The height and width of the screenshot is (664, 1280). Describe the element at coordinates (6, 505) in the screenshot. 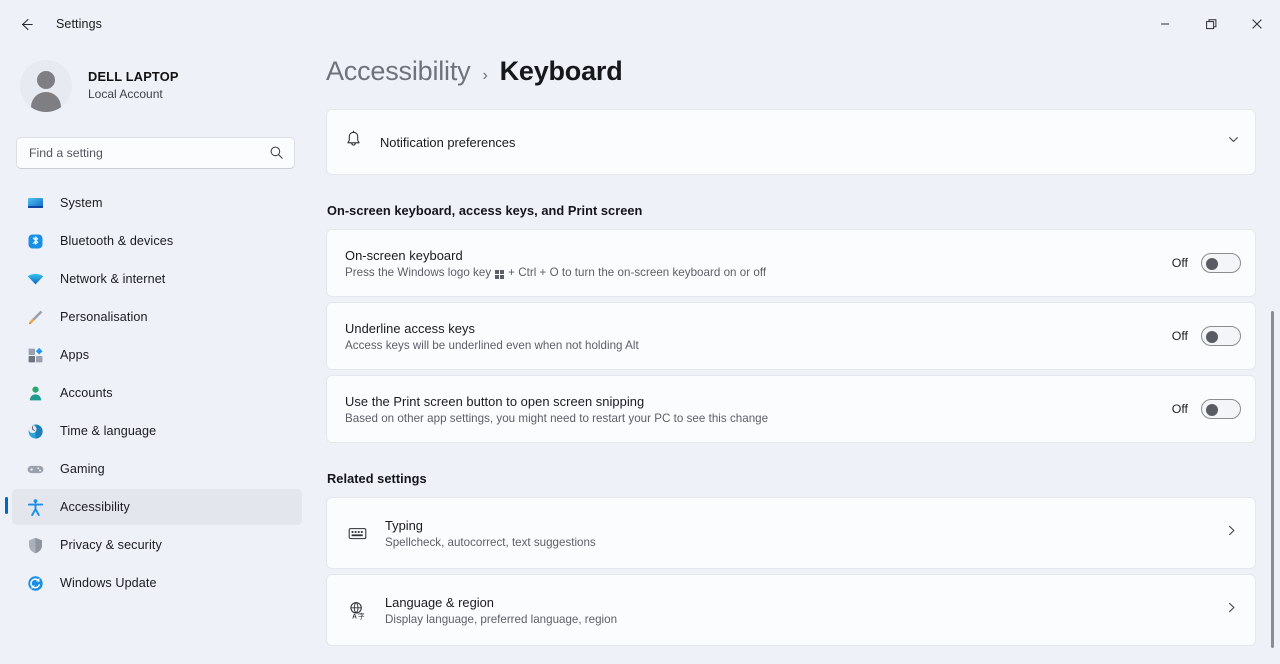

I see `selected-indicator` at that location.